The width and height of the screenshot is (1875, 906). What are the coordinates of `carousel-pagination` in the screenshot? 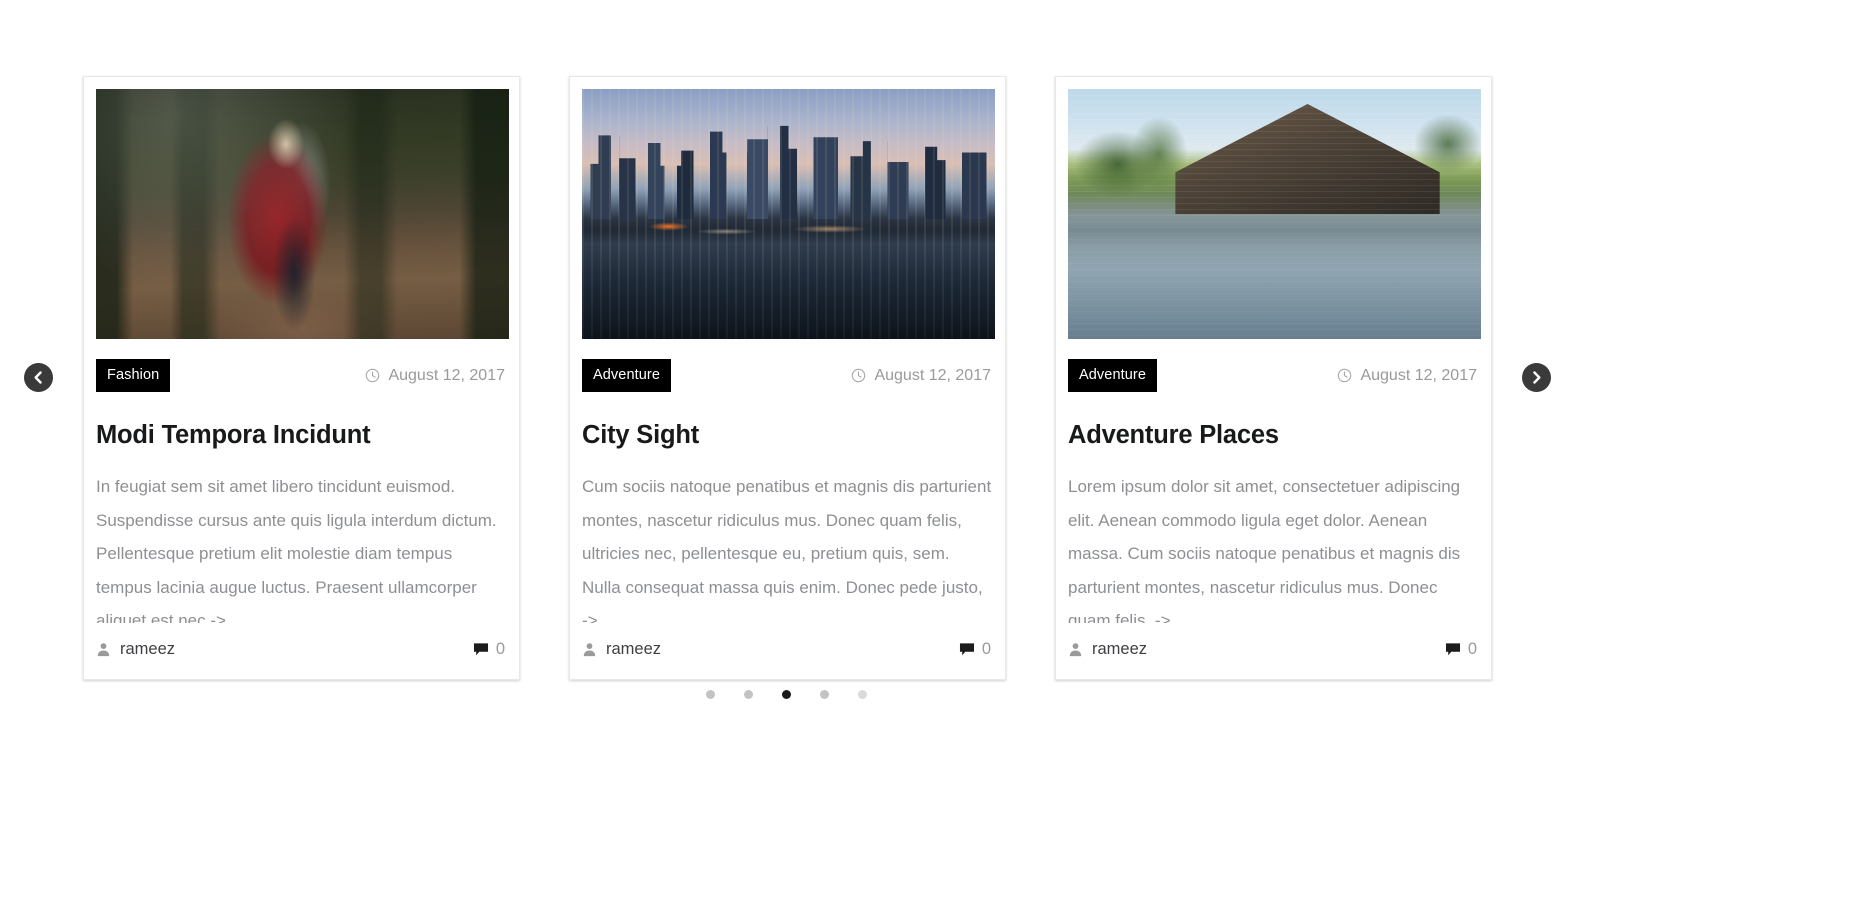 It's located at (786, 694).